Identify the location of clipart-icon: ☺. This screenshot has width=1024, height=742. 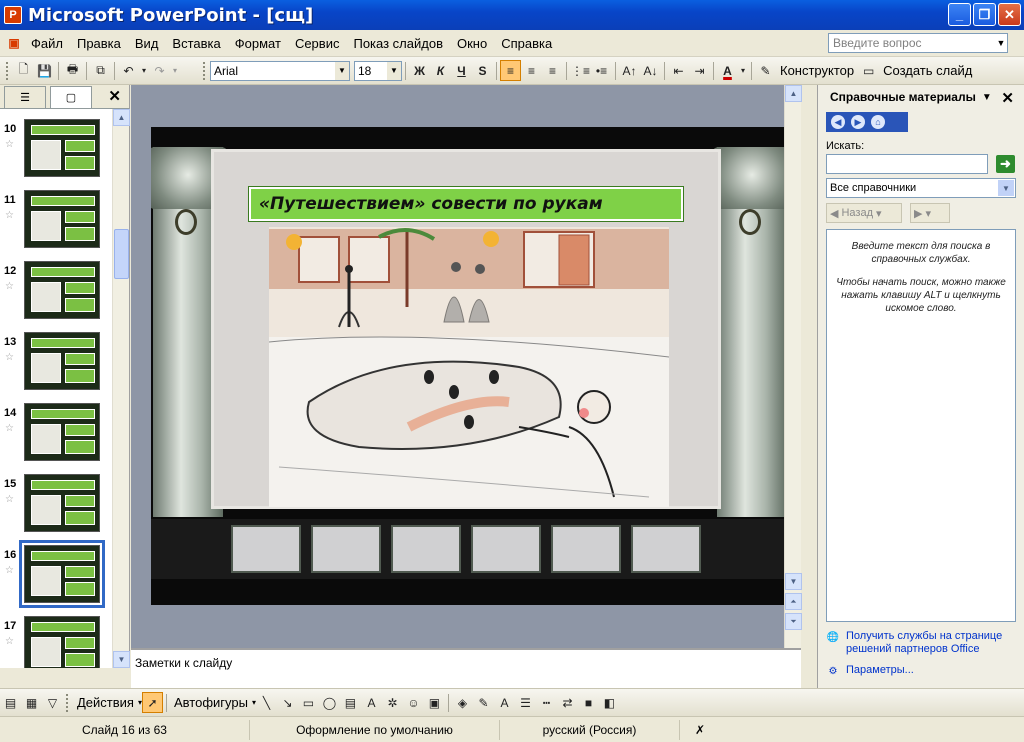
(413, 702).